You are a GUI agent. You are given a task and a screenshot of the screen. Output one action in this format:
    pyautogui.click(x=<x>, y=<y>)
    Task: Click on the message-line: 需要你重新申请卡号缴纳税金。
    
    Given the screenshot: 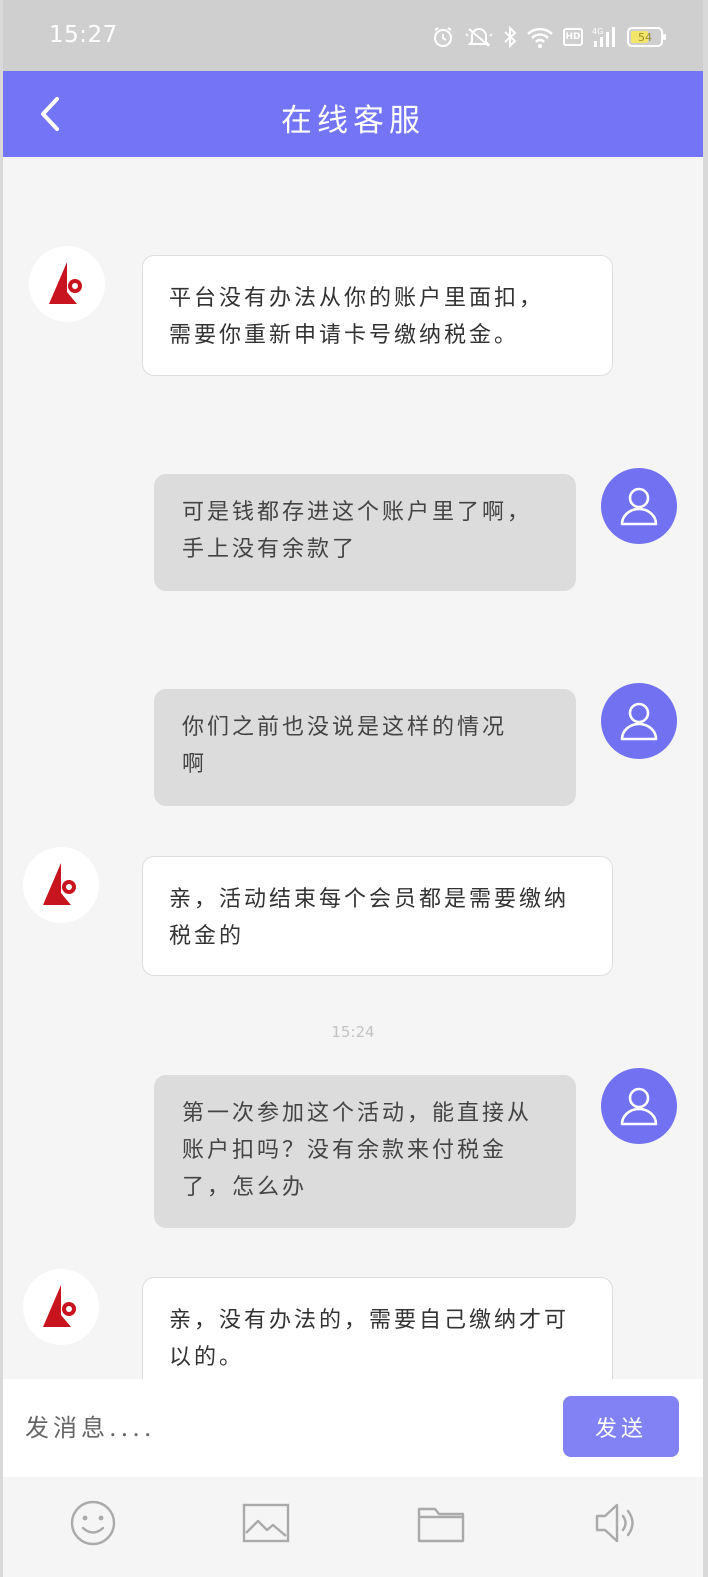 What is the action you would take?
    pyautogui.click(x=344, y=335)
    